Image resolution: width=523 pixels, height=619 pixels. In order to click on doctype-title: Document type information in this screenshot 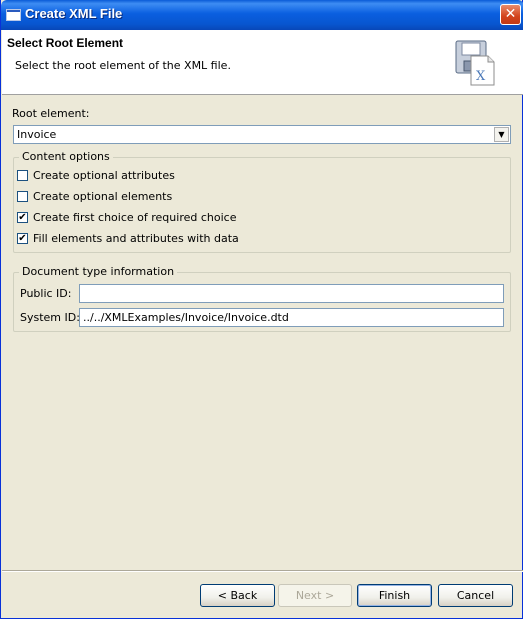, I will do `click(98, 271)`.